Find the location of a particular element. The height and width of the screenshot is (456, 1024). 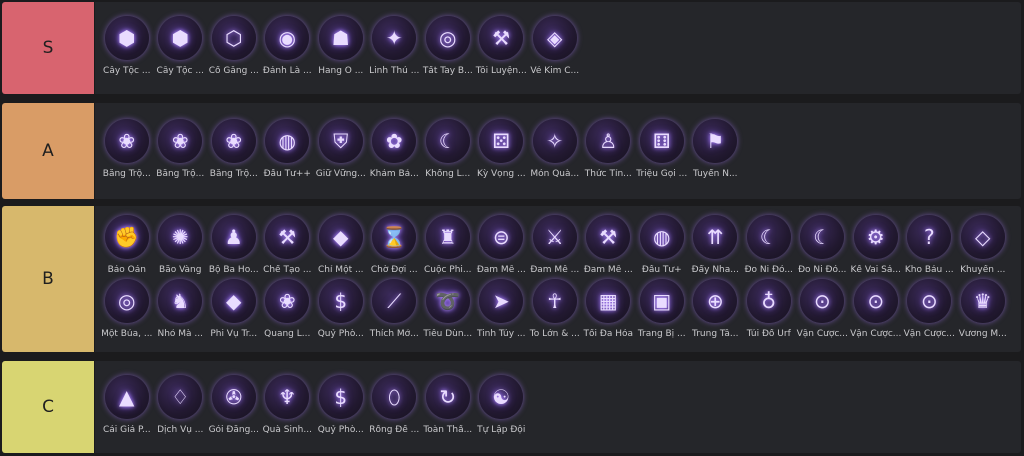

augment-item: ✊ Báo Oán is located at coordinates (127, 247).